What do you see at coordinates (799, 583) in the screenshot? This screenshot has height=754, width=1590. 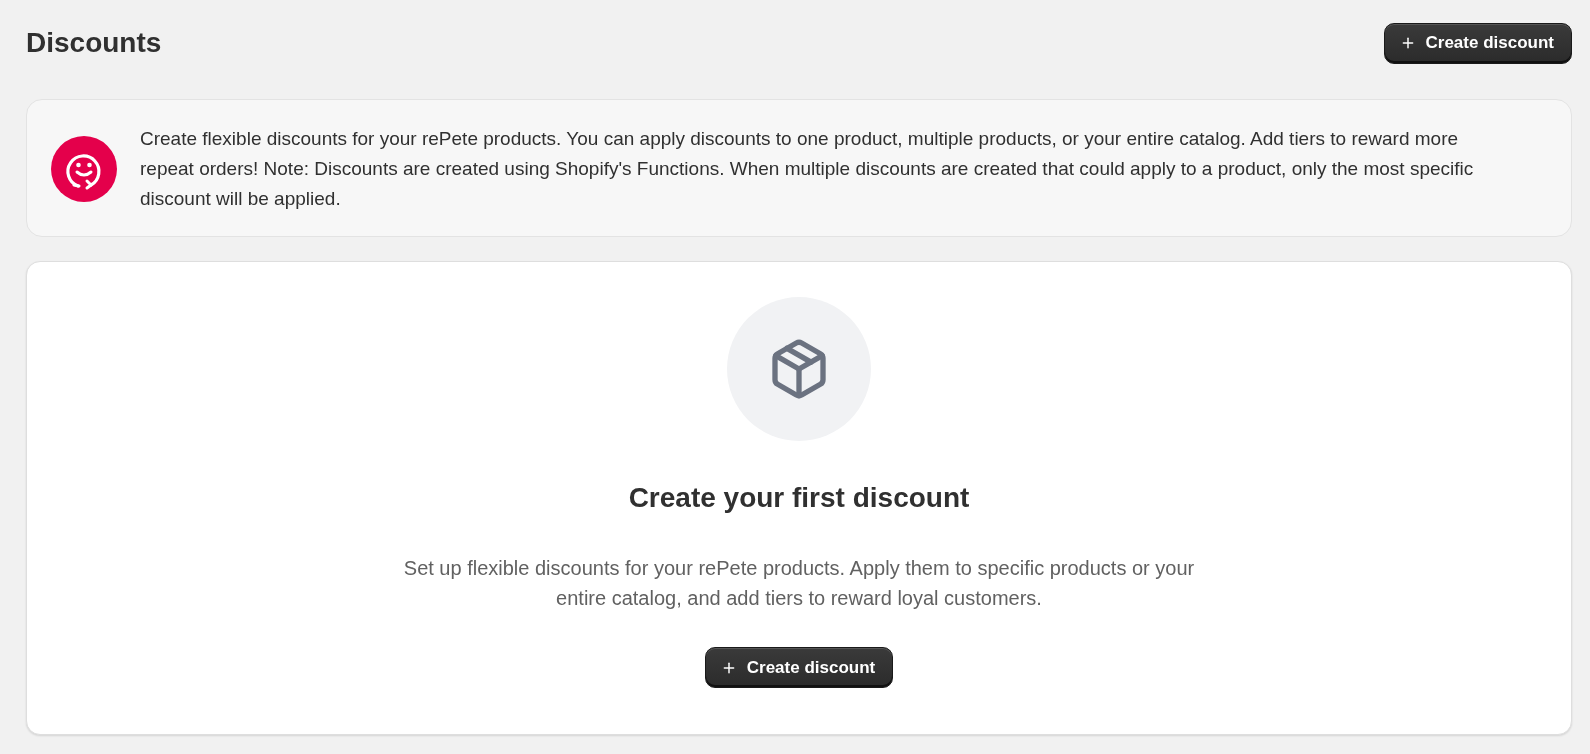 I see `empty-state-description: Set up flexible discounts for your rePete products. Apply them to specific products or your entire catalog, and add tiers to reward loyal customers.` at bounding box center [799, 583].